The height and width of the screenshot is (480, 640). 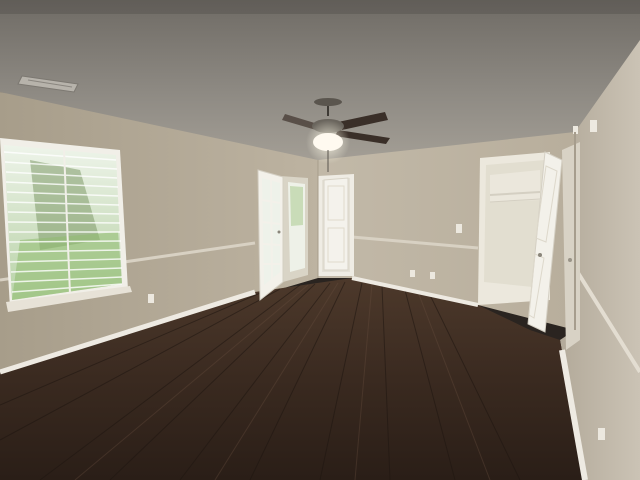 What do you see at coordinates (336, 225) in the screenshot?
I see `hall-doorway` at bounding box center [336, 225].